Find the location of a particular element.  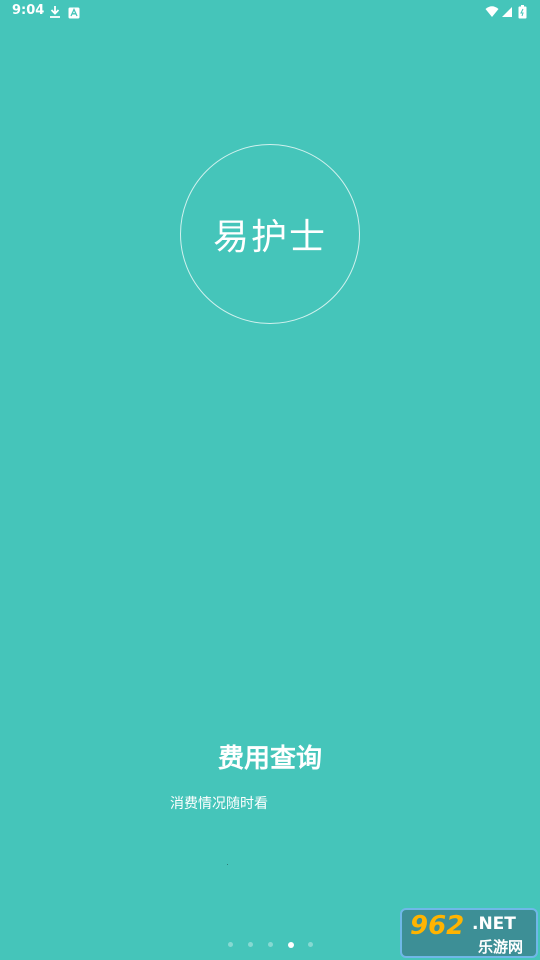

wifi-icon is located at coordinates (492, 11).